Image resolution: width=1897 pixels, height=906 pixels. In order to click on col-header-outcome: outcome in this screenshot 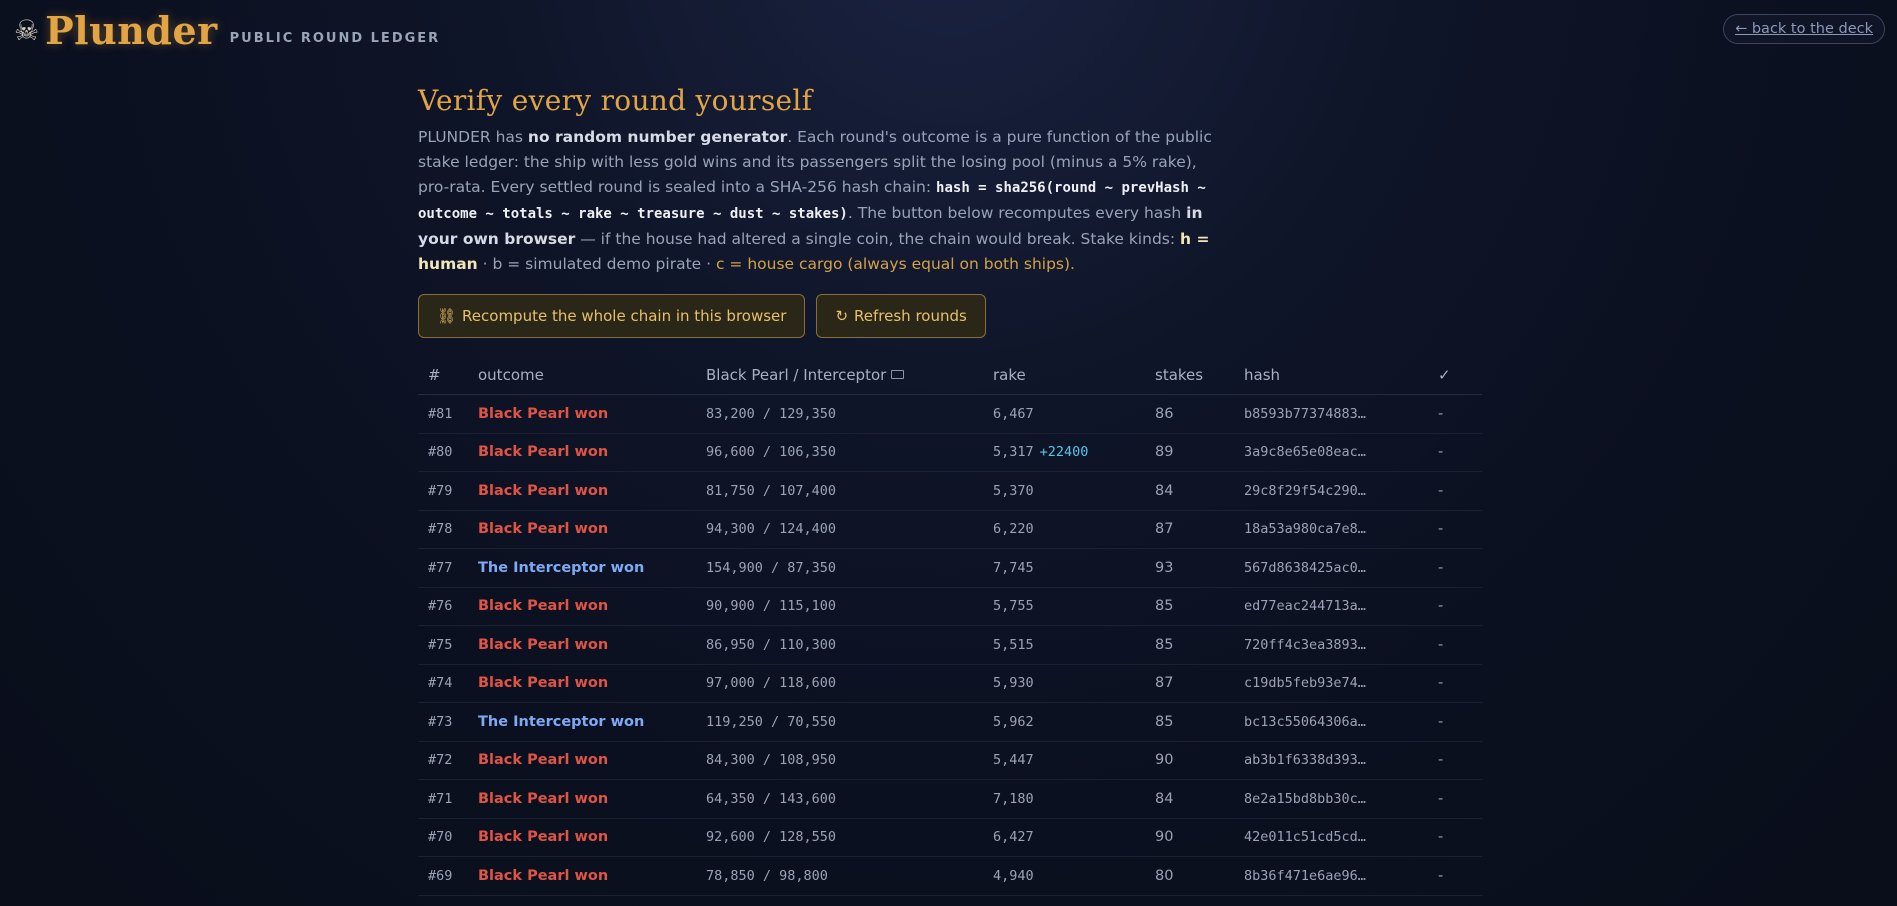, I will do `click(582, 375)`.